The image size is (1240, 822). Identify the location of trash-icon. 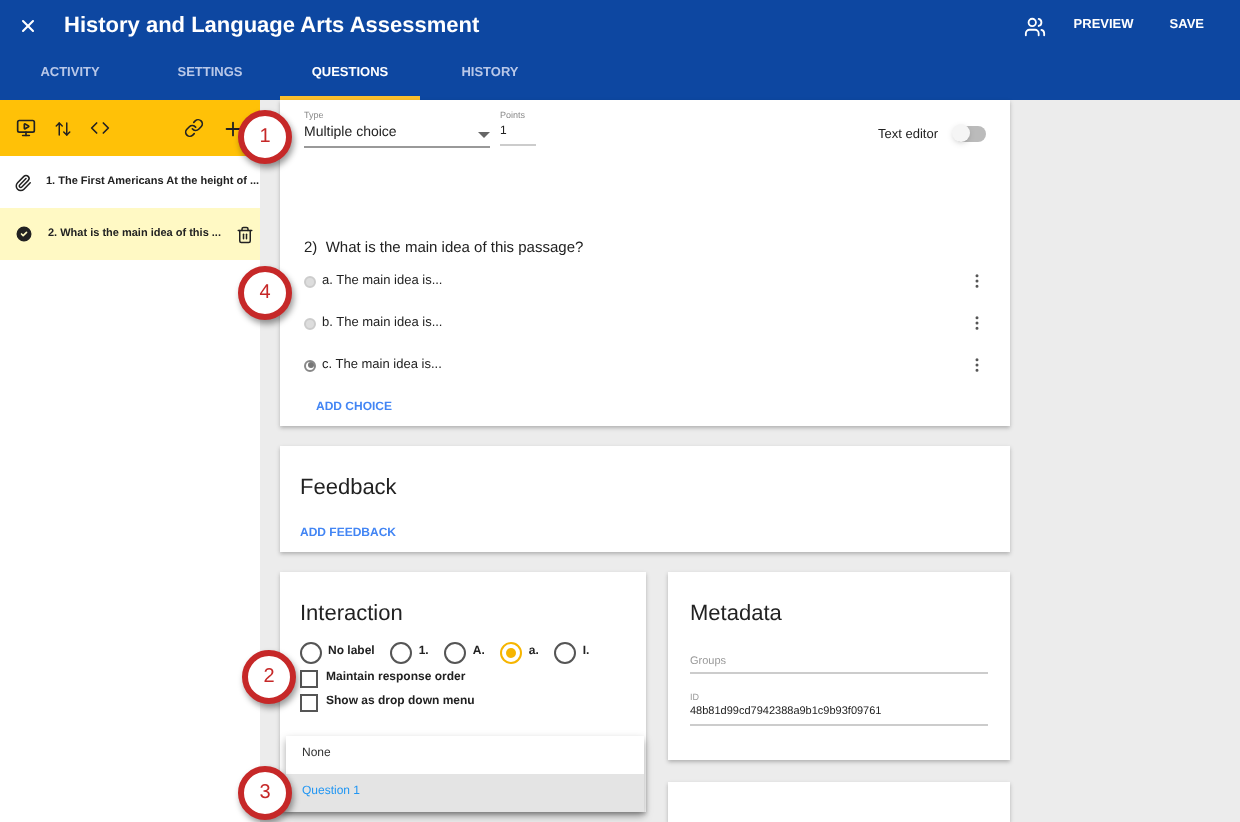
(244, 234).